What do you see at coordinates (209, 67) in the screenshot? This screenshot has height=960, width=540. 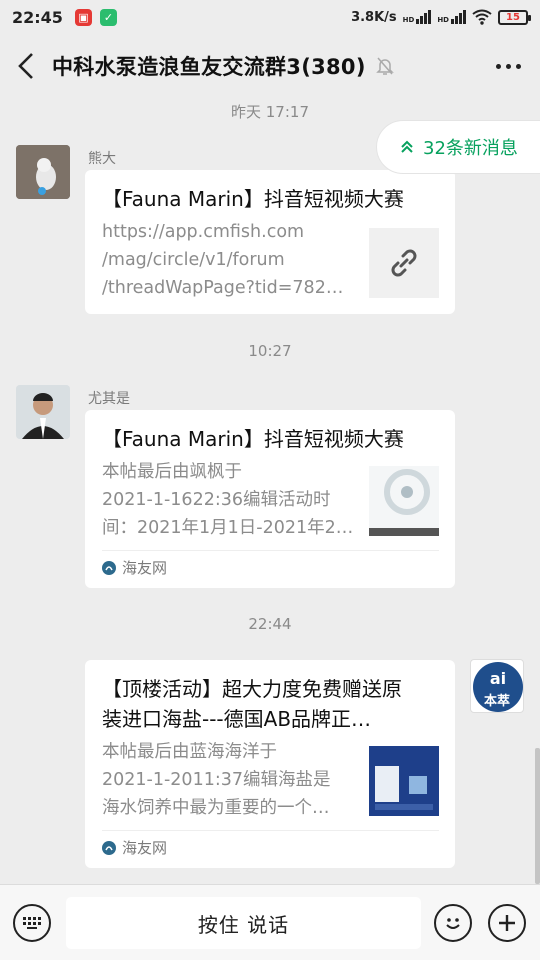 I see `chat-title: 中科水泵造浪鱼友交流群3(380)` at bounding box center [209, 67].